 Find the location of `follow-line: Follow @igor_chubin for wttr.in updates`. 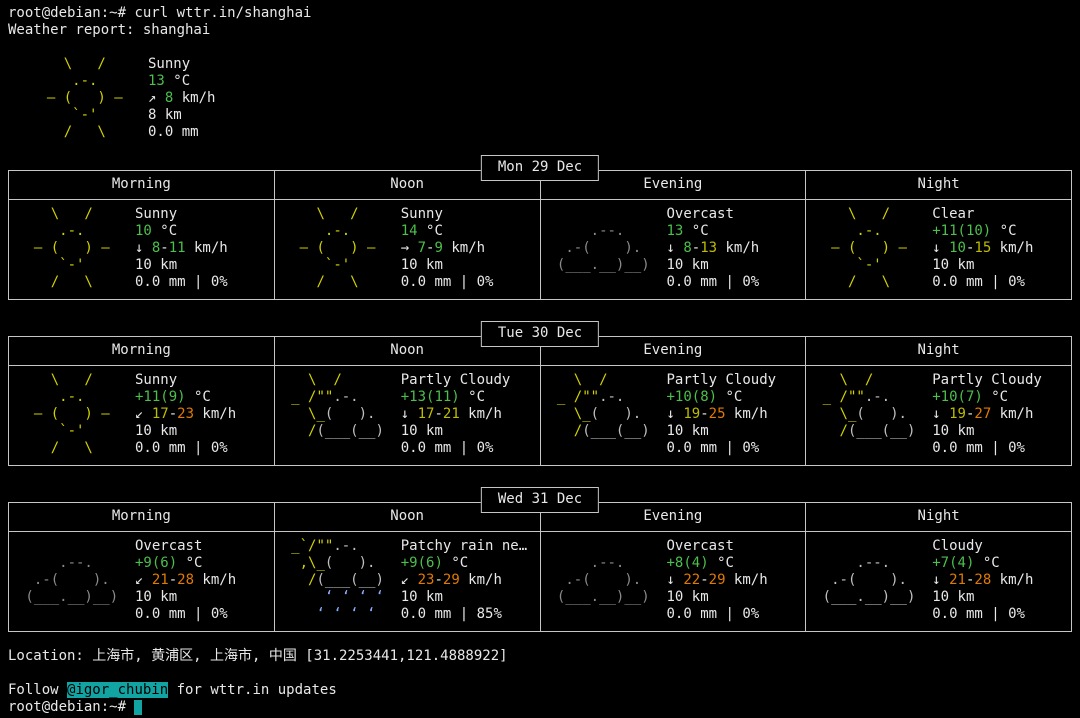

follow-line: Follow @igor_chubin for wttr.in updates is located at coordinates (540, 690).